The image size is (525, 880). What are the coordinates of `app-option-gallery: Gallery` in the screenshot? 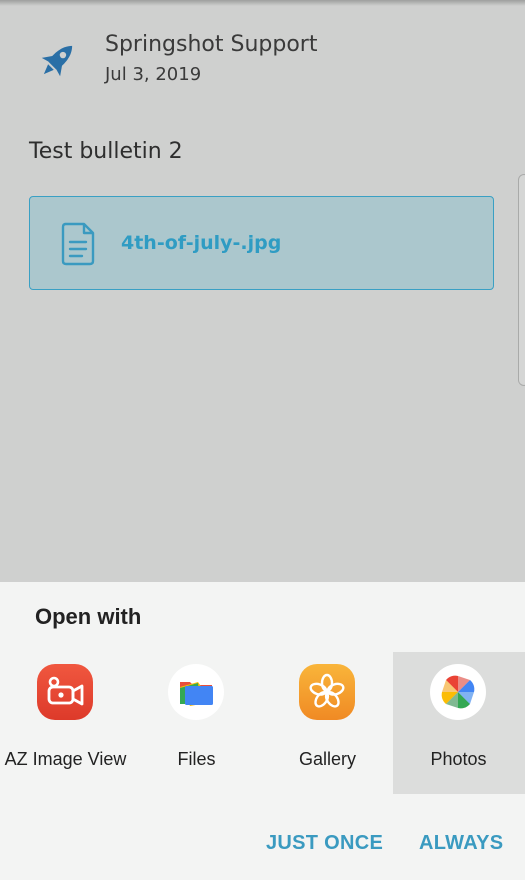 It's located at (327, 723).